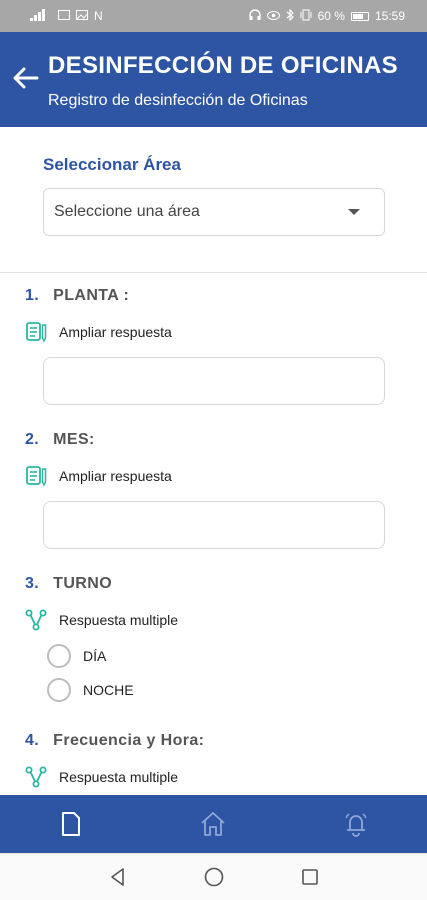  I want to click on area-label: Seleccionar Área, so click(112, 164).